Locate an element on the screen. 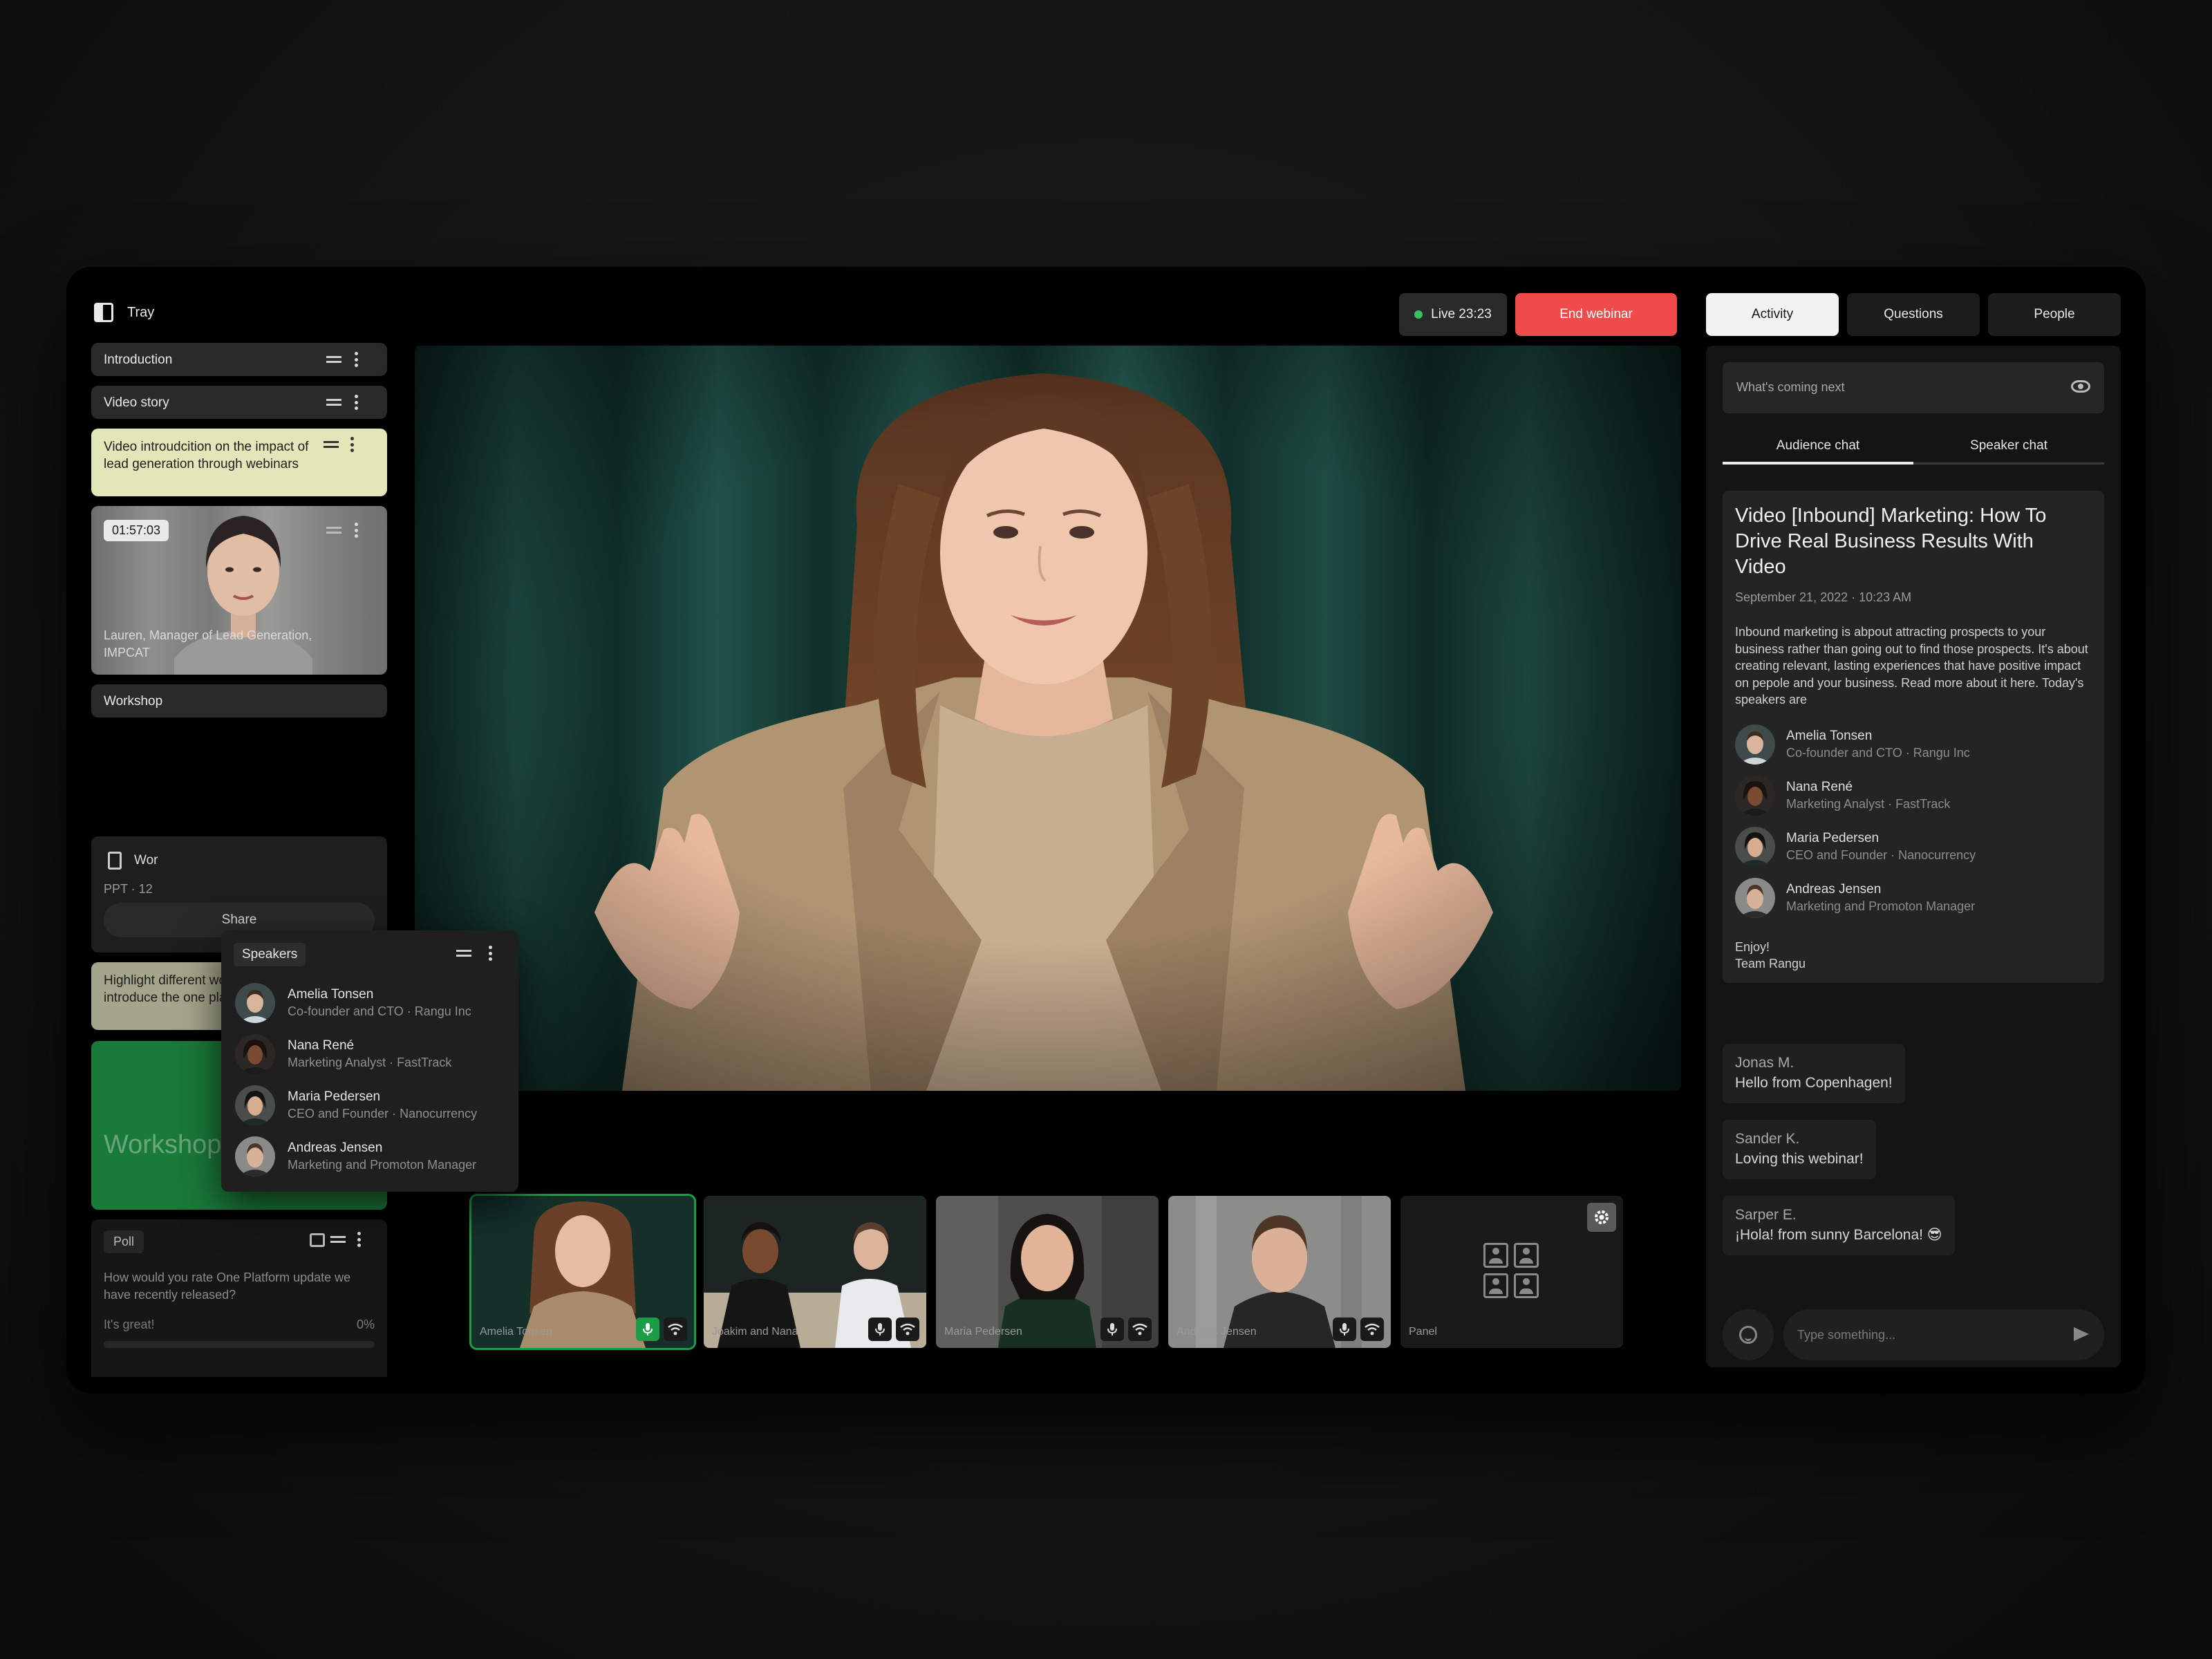 This screenshot has width=2212, height=1659. agenda-item-workshop: Workshop is located at coordinates (239, 701).